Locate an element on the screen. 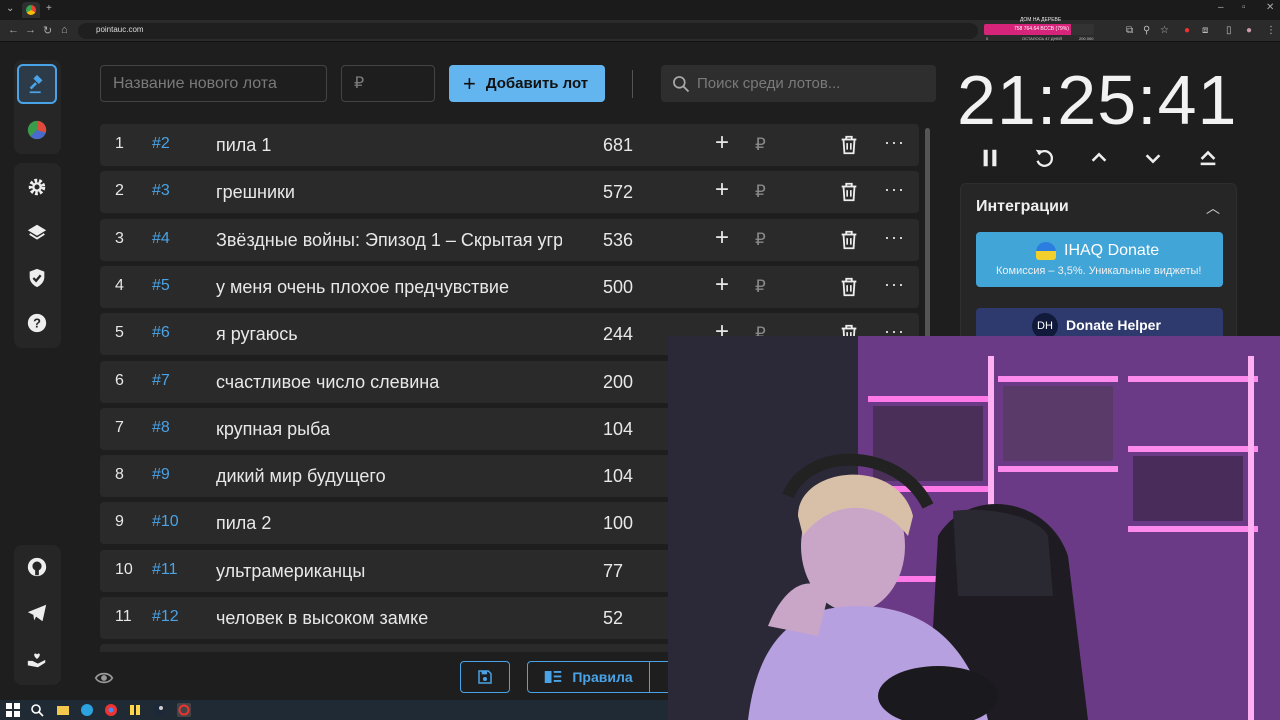 This screenshot has height=720, width=1280. forward-icon: → is located at coordinates (30, 30).